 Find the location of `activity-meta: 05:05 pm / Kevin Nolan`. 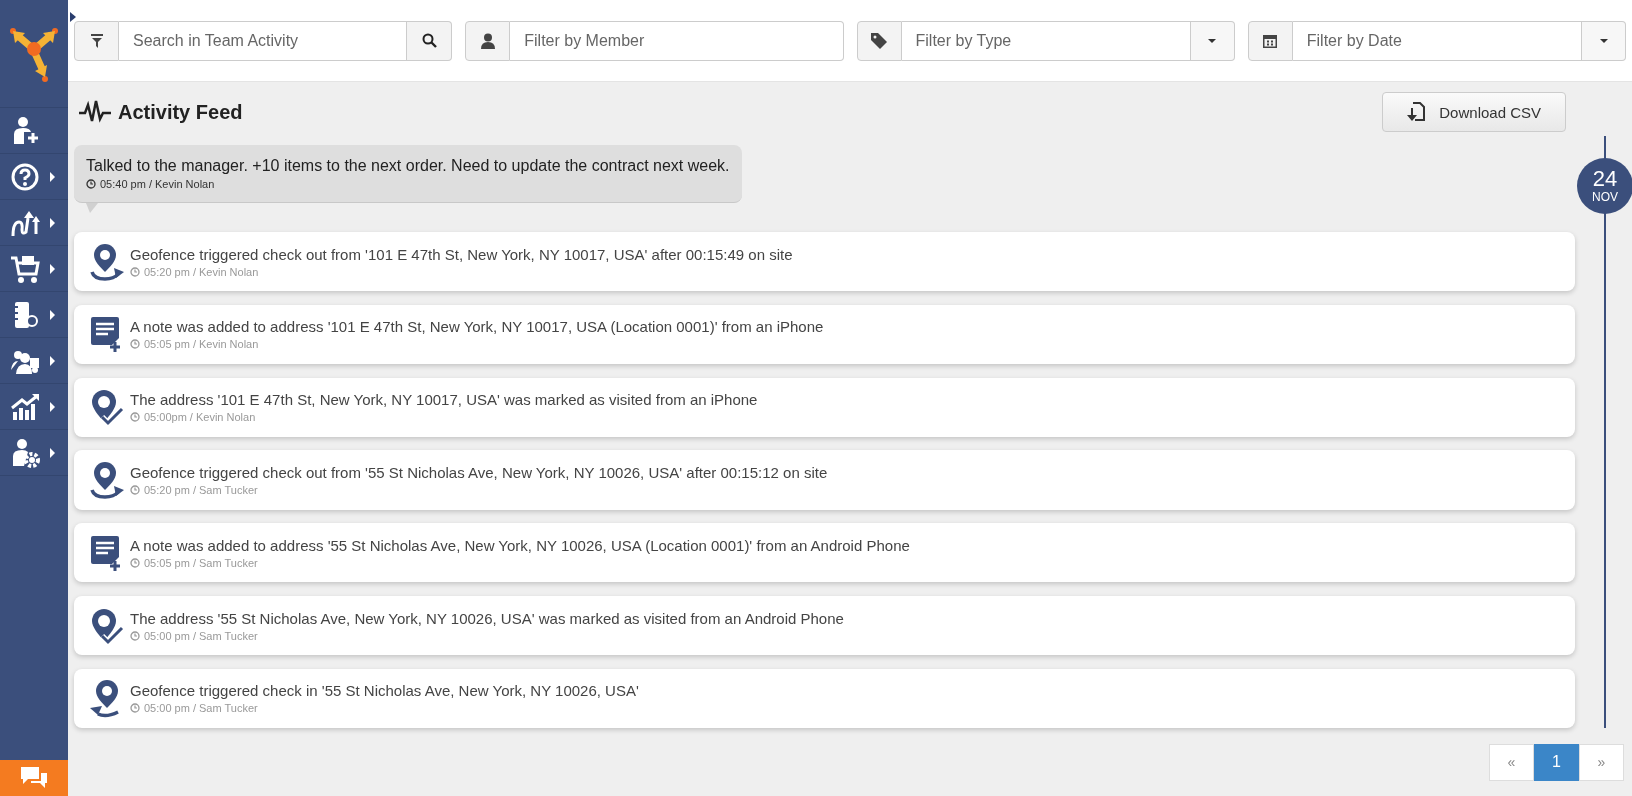

activity-meta: 05:05 pm / Kevin Nolan is located at coordinates (201, 344).